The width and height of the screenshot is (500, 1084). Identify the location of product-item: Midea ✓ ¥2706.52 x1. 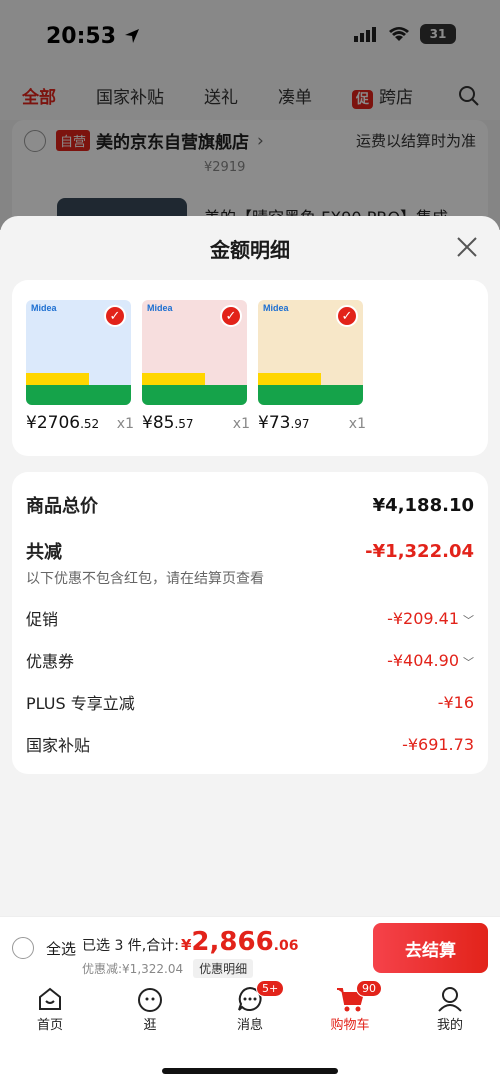
(80, 366).